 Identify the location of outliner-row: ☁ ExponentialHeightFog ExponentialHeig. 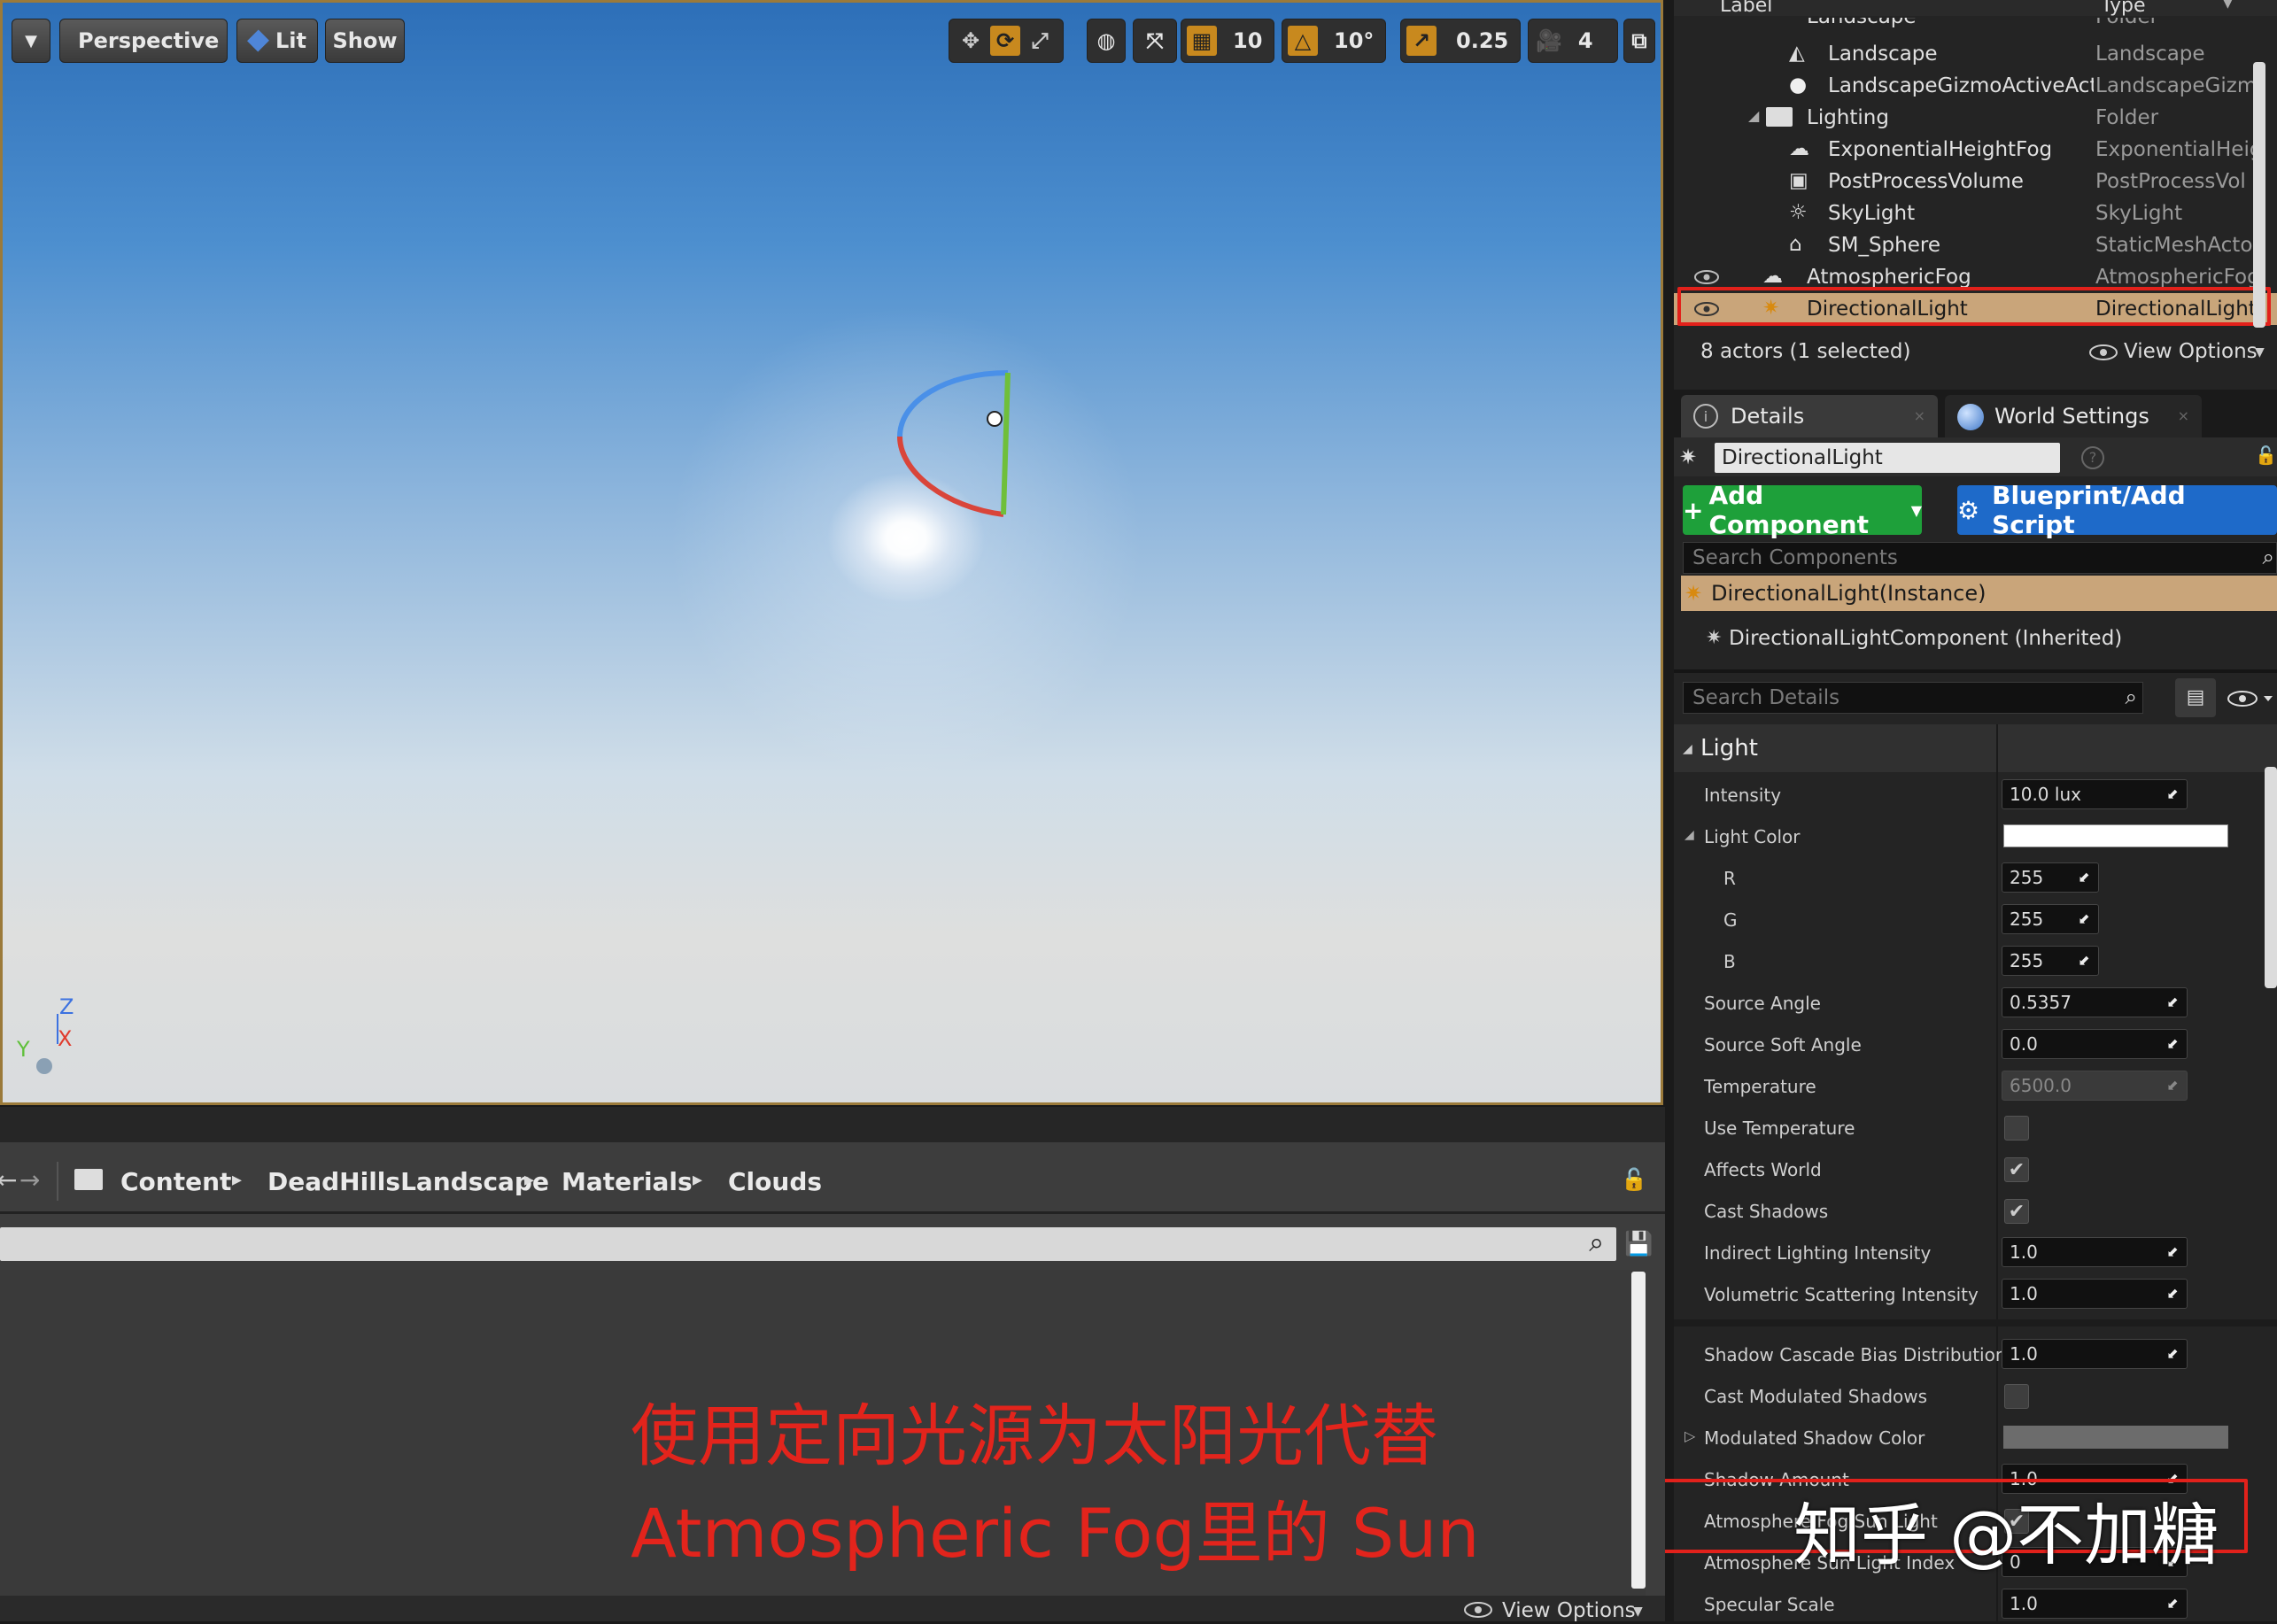
(1976, 150).